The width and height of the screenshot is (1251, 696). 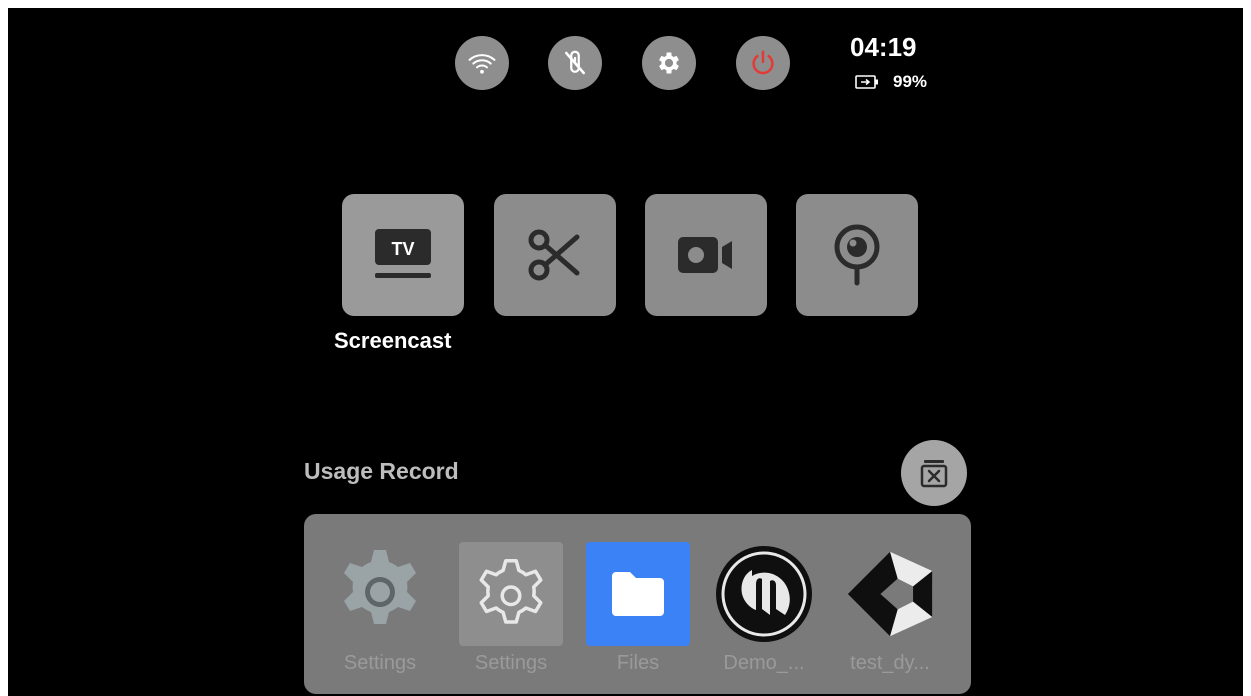 I want to click on screenshot-tile, so click(x=555, y=255).